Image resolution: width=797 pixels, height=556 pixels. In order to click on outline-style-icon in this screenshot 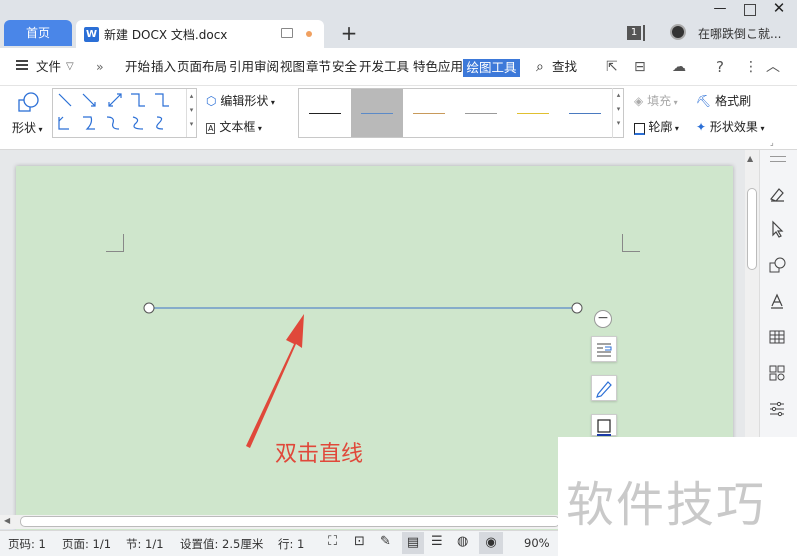, I will do `click(604, 427)`.